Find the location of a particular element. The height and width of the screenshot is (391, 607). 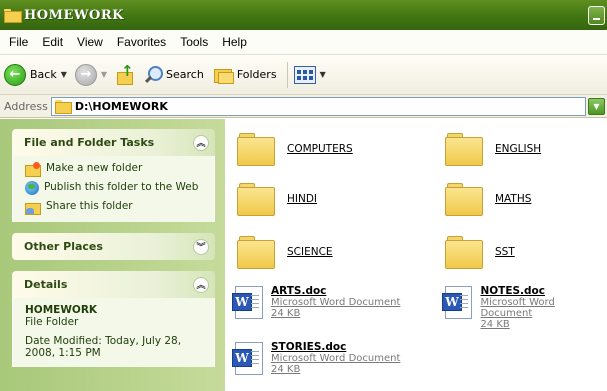

make-new-folder-link: Make a new folder is located at coordinates (114, 169).